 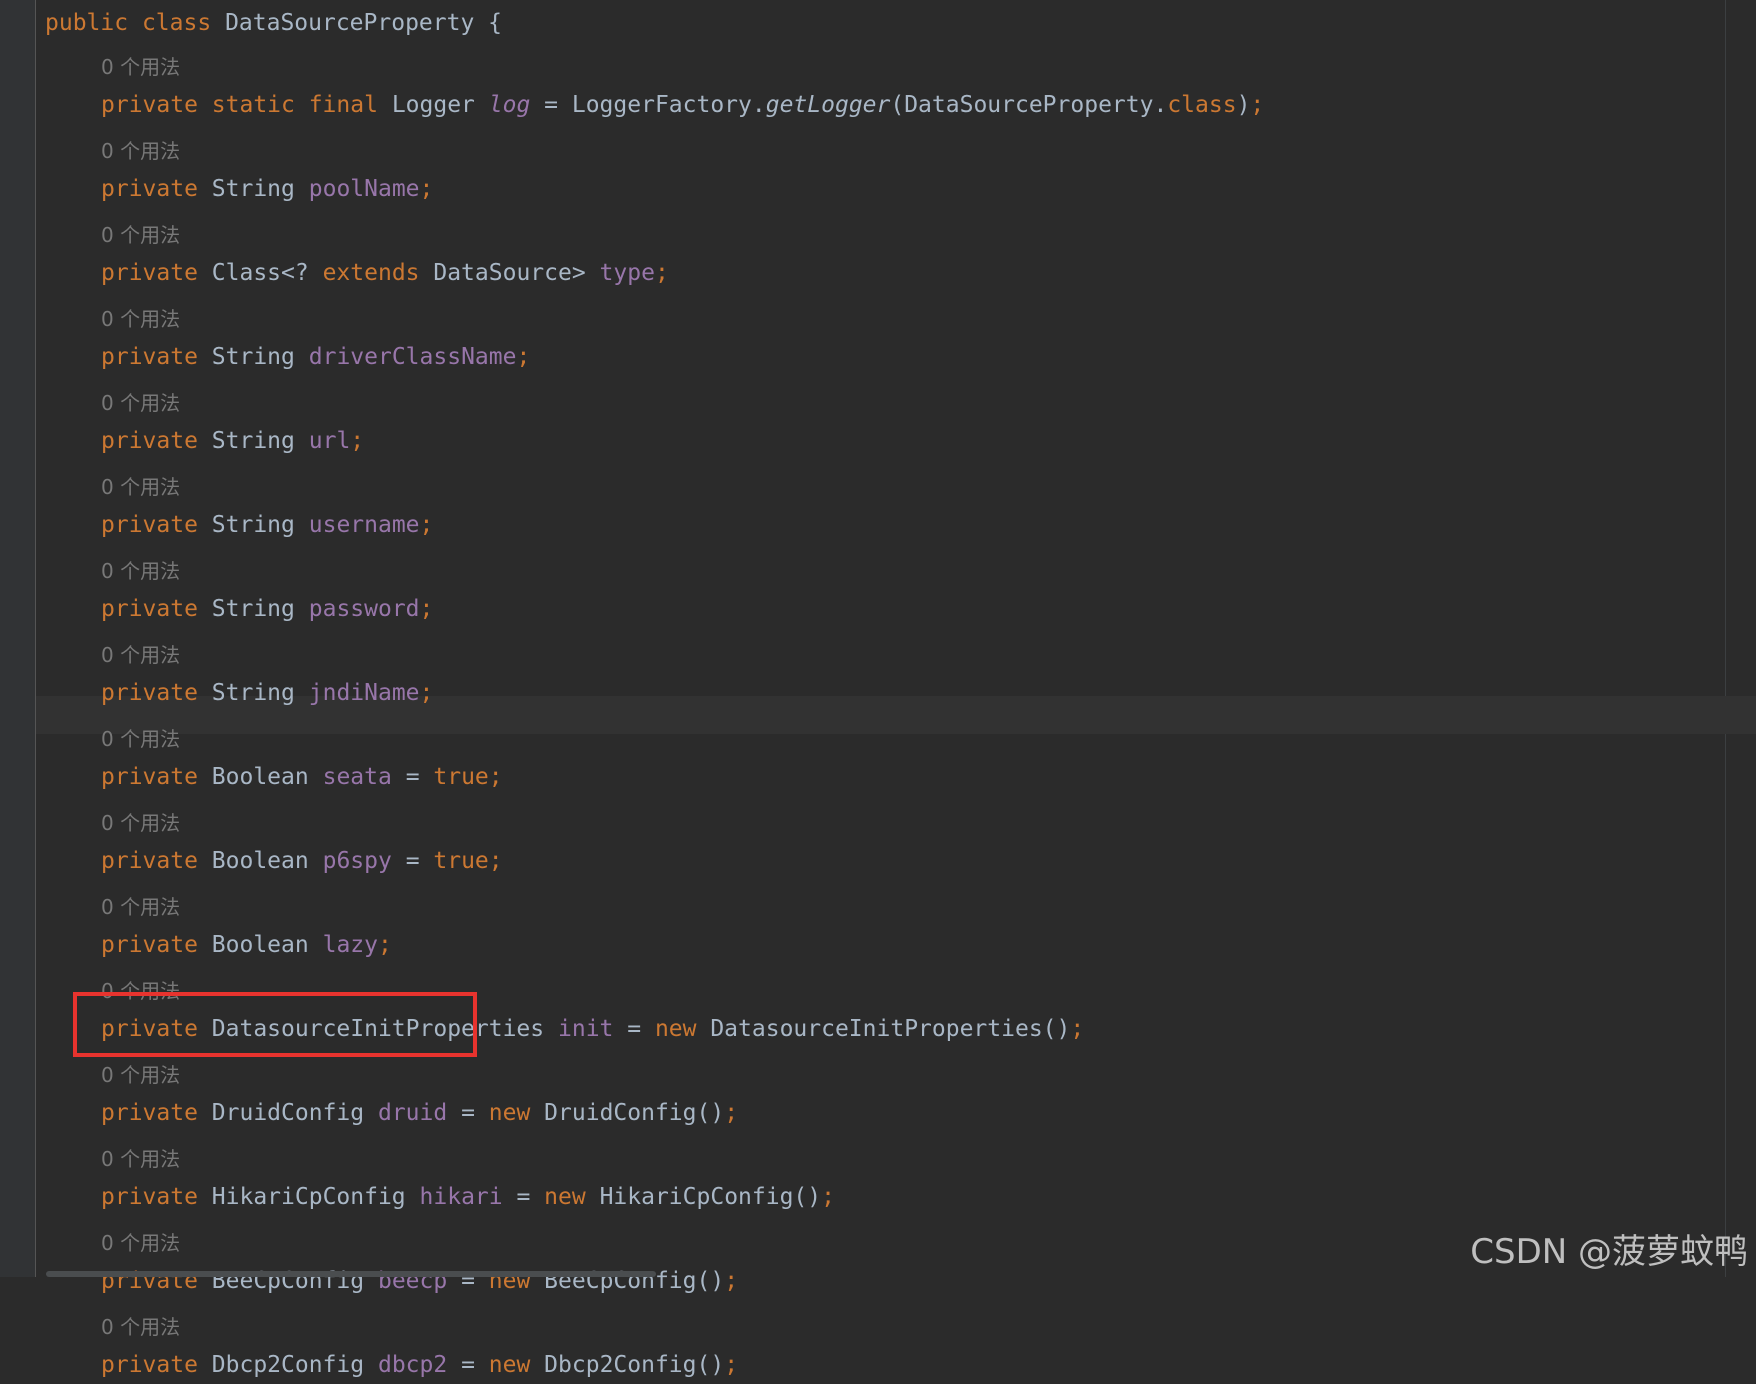 What do you see at coordinates (502, 273) in the screenshot?
I see `field-type-tail: DataSource>` at bounding box center [502, 273].